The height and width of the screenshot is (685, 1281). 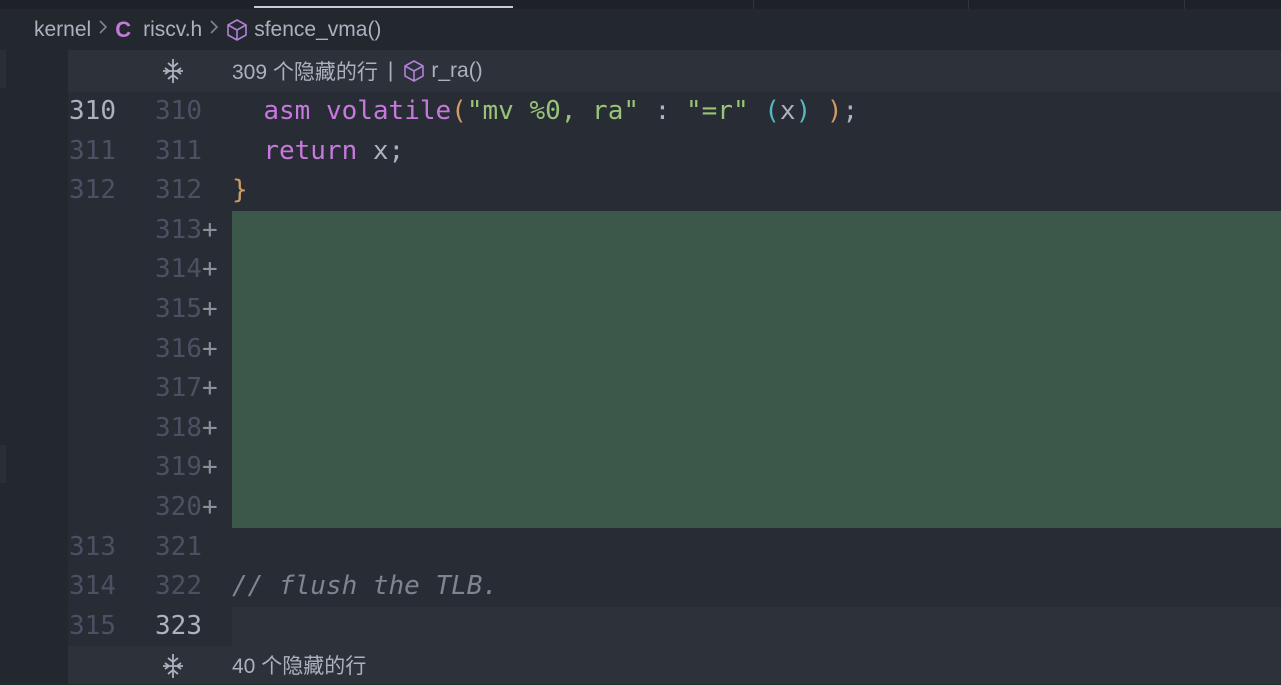 I want to click on code-token: asm, so click(x=287, y=111).